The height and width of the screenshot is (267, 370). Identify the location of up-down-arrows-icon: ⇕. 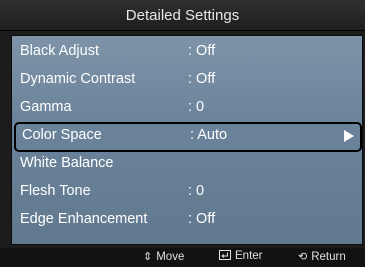
(148, 257).